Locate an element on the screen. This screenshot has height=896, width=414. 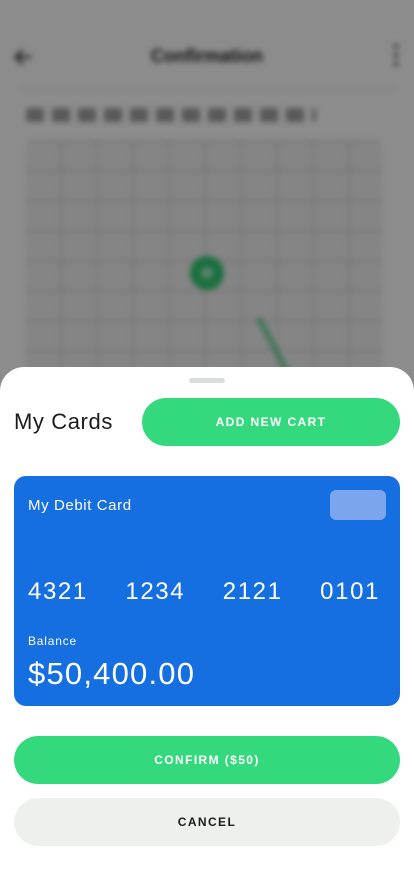
balance-label: Balance is located at coordinates (52, 641).